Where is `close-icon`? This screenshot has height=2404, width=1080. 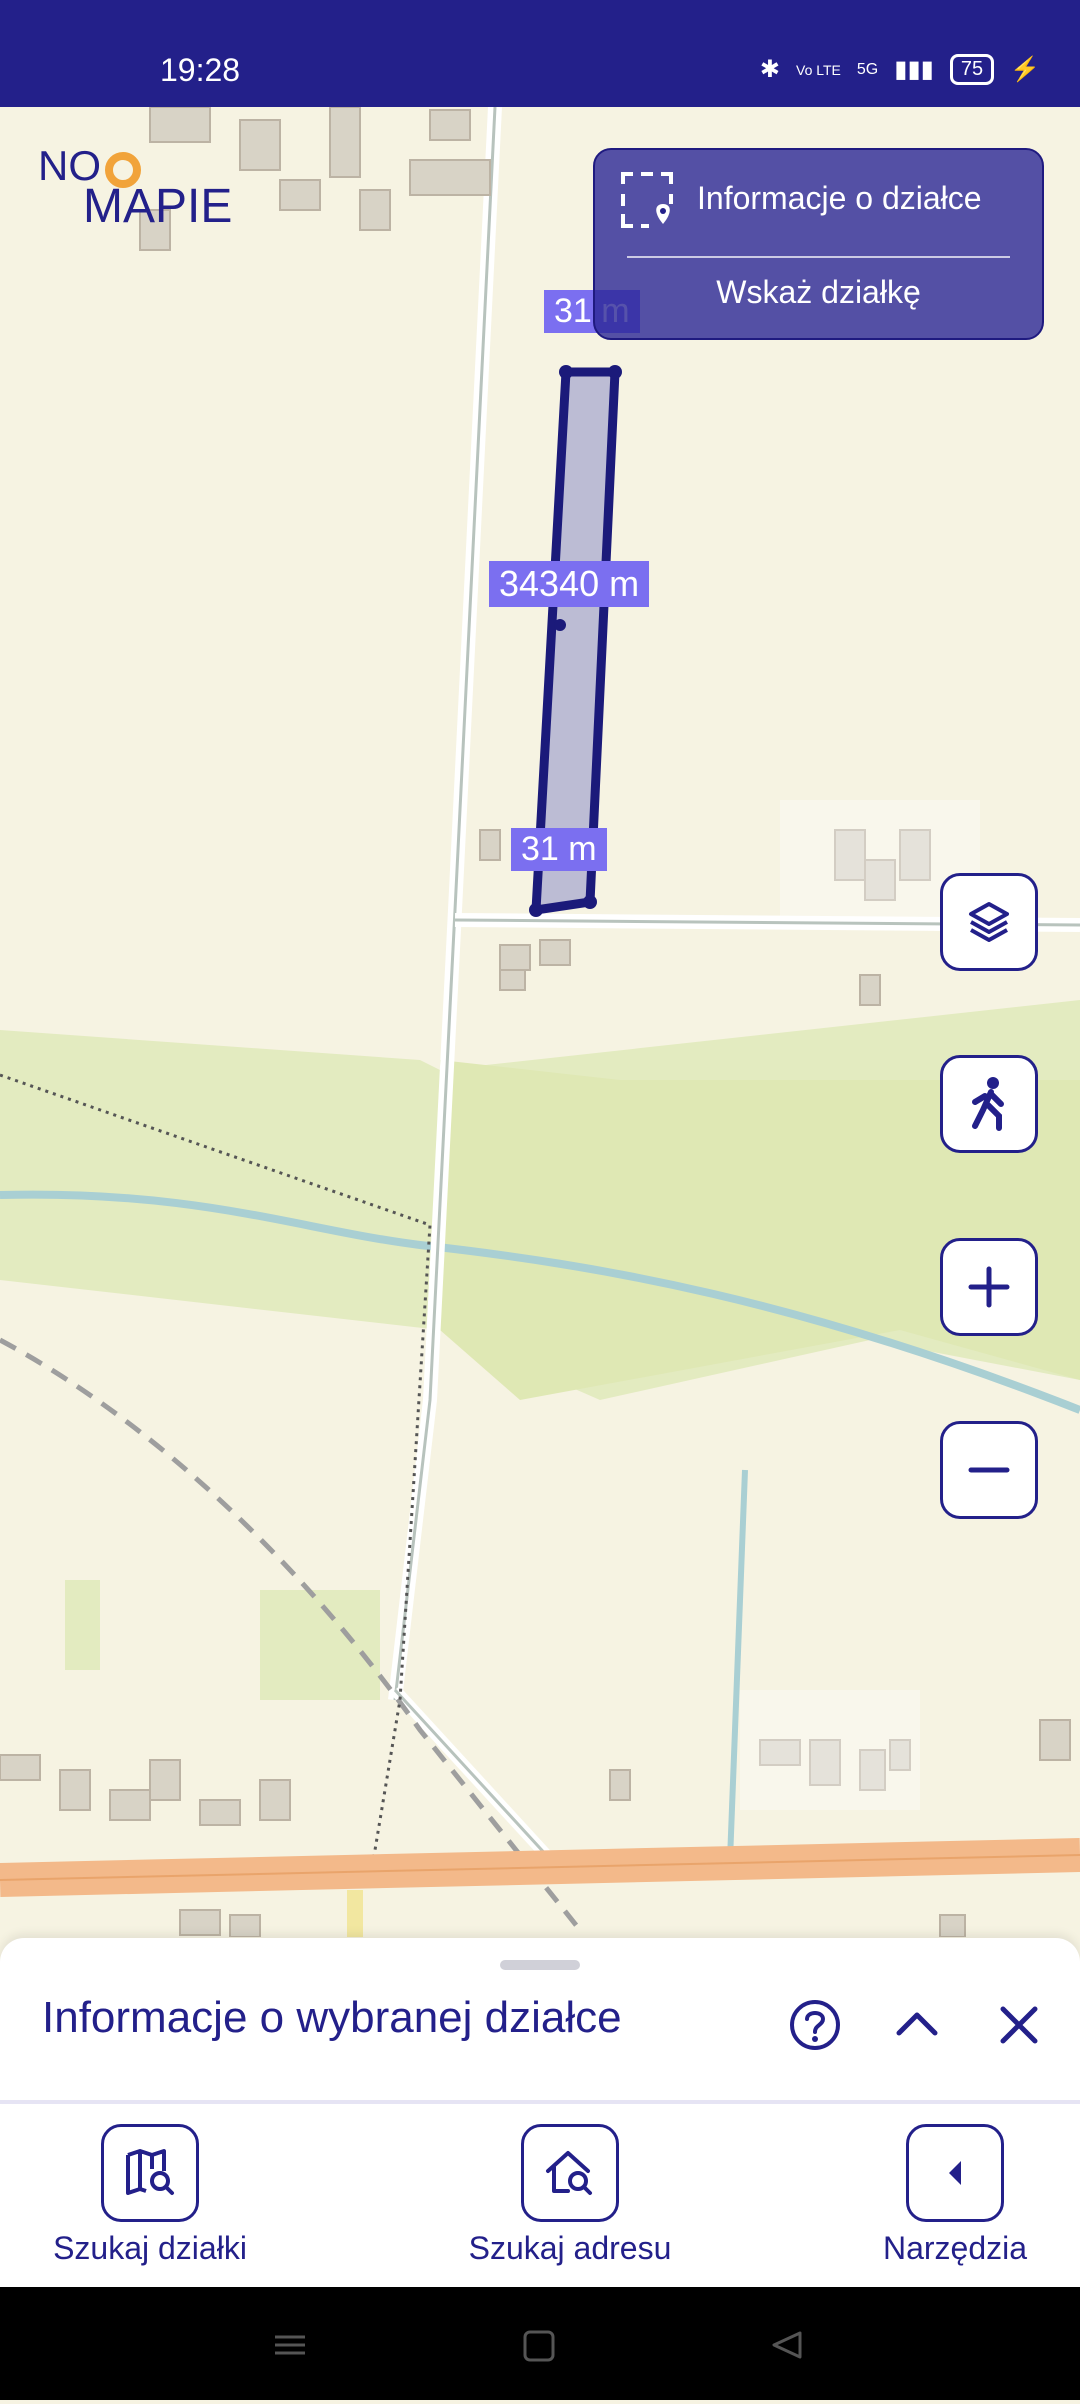 close-icon is located at coordinates (1019, 2025).